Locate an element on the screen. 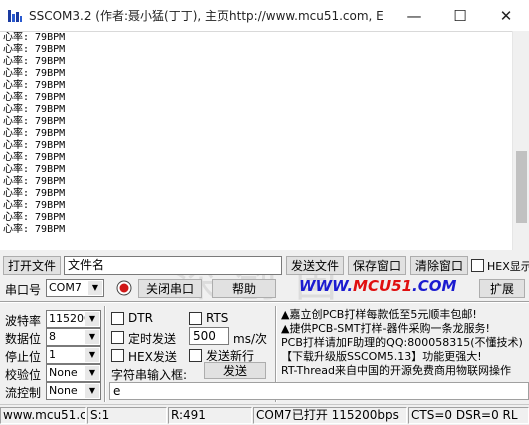 The width and height of the screenshot is (529, 425). timed-send-checkbox is located at coordinates (117, 337).